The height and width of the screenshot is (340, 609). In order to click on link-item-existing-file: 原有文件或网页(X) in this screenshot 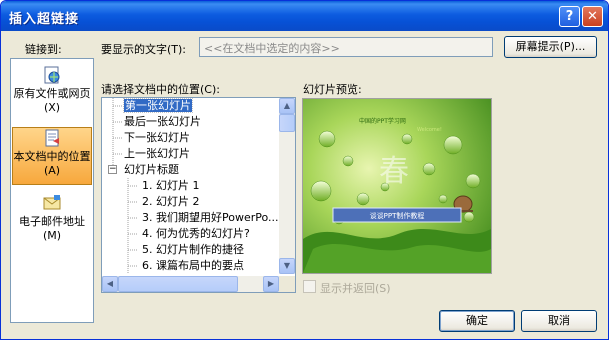, I will do `click(52, 93)`.